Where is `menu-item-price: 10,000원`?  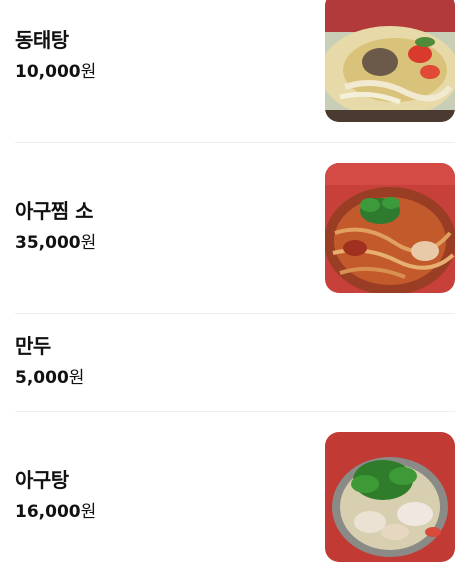
menu-item-price: 10,000원 is located at coordinates (55, 72).